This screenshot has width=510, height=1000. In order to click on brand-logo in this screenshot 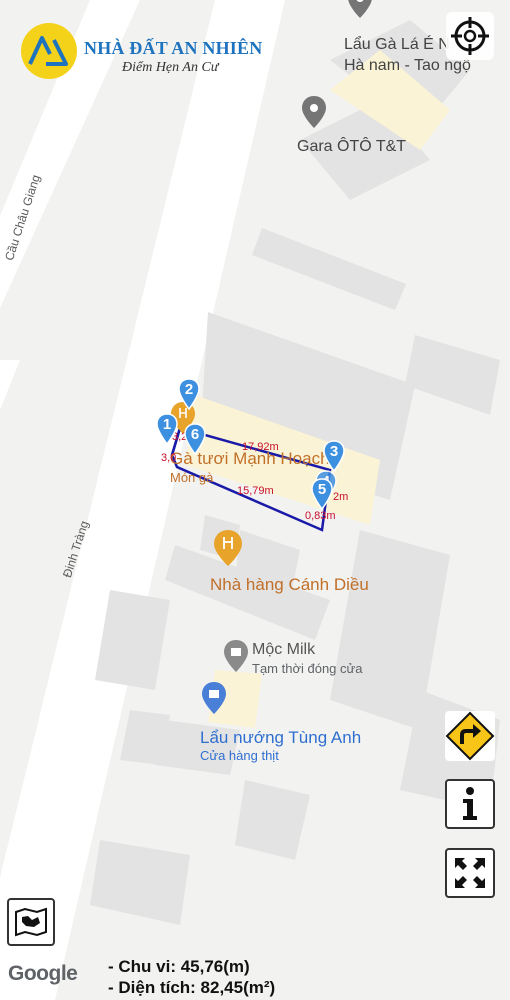, I will do `click(49, 51)`.